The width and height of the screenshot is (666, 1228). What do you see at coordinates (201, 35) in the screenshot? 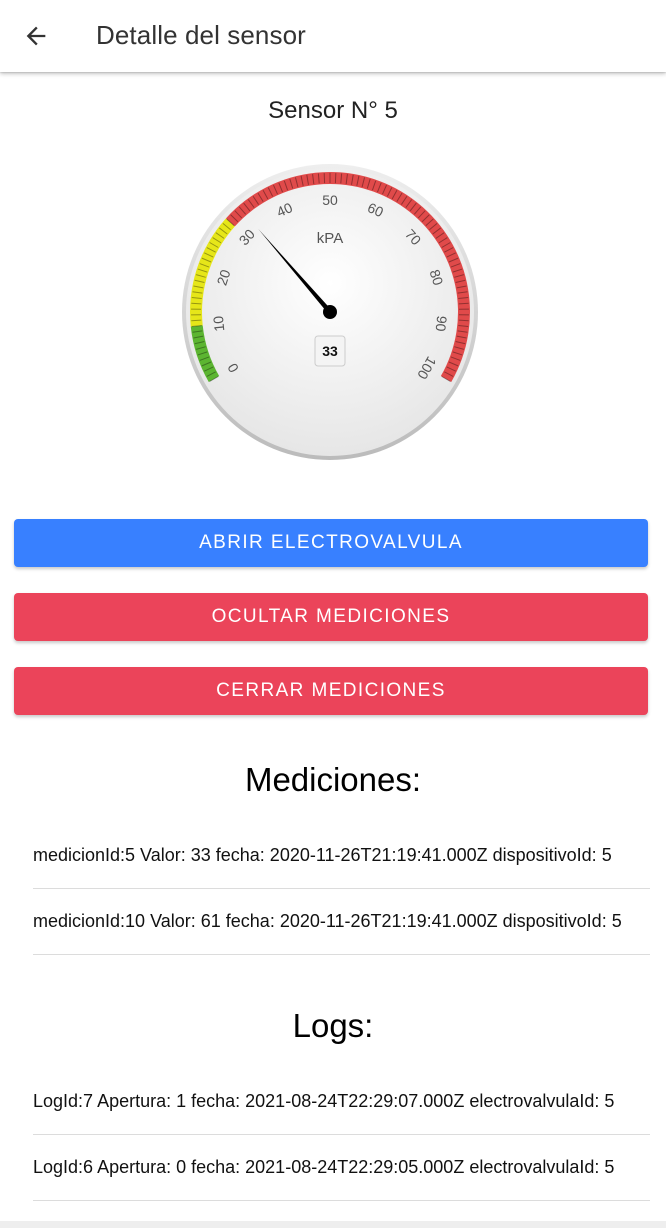
I see `page-title: Detalle del sensor` at bounding box center [201, 35].